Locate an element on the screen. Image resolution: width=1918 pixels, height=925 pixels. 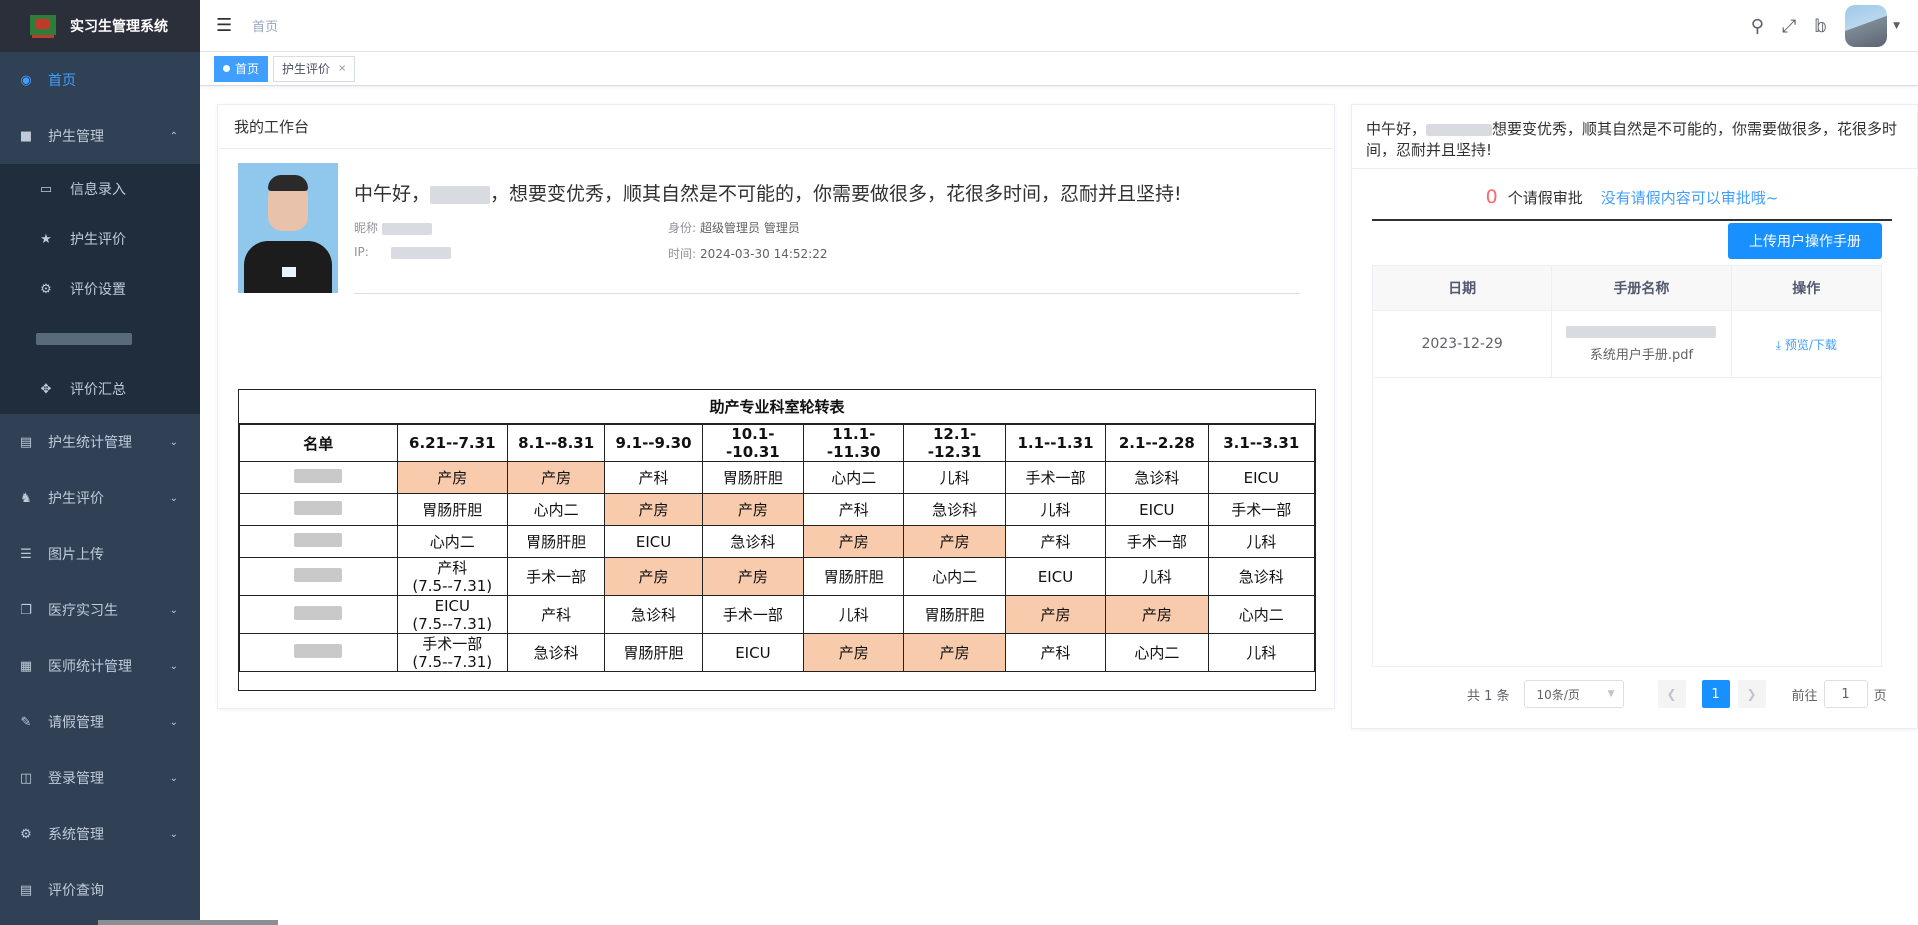
rotation-header-cell: 12.1--12.31 is located at coordinates (954, 443).